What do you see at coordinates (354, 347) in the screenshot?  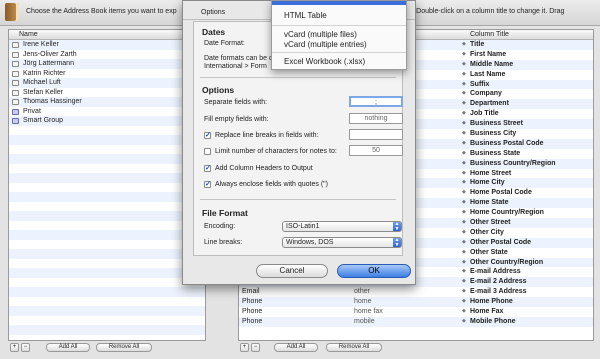 I see `remove-all-columns-button: Remove All` at bounding box center [354, 347].